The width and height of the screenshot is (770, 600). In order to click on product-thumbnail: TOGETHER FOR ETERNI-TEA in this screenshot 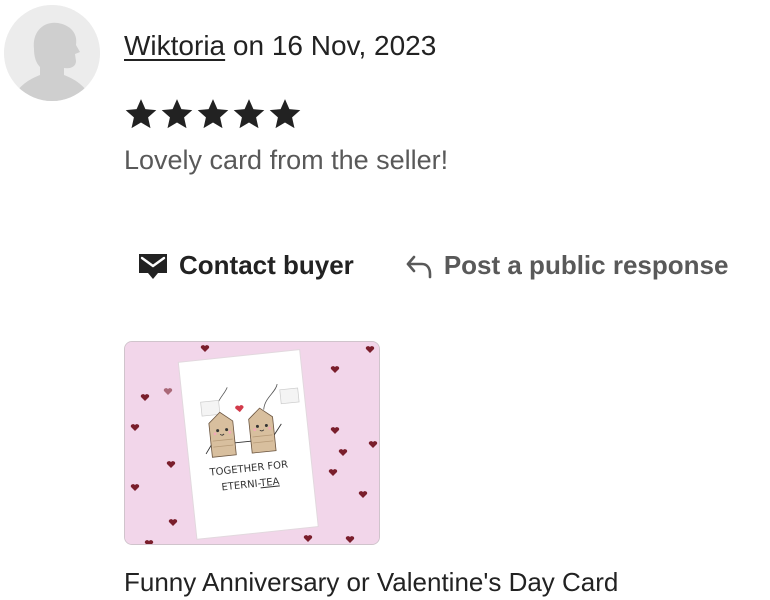, I will do `click(252, 443)`.